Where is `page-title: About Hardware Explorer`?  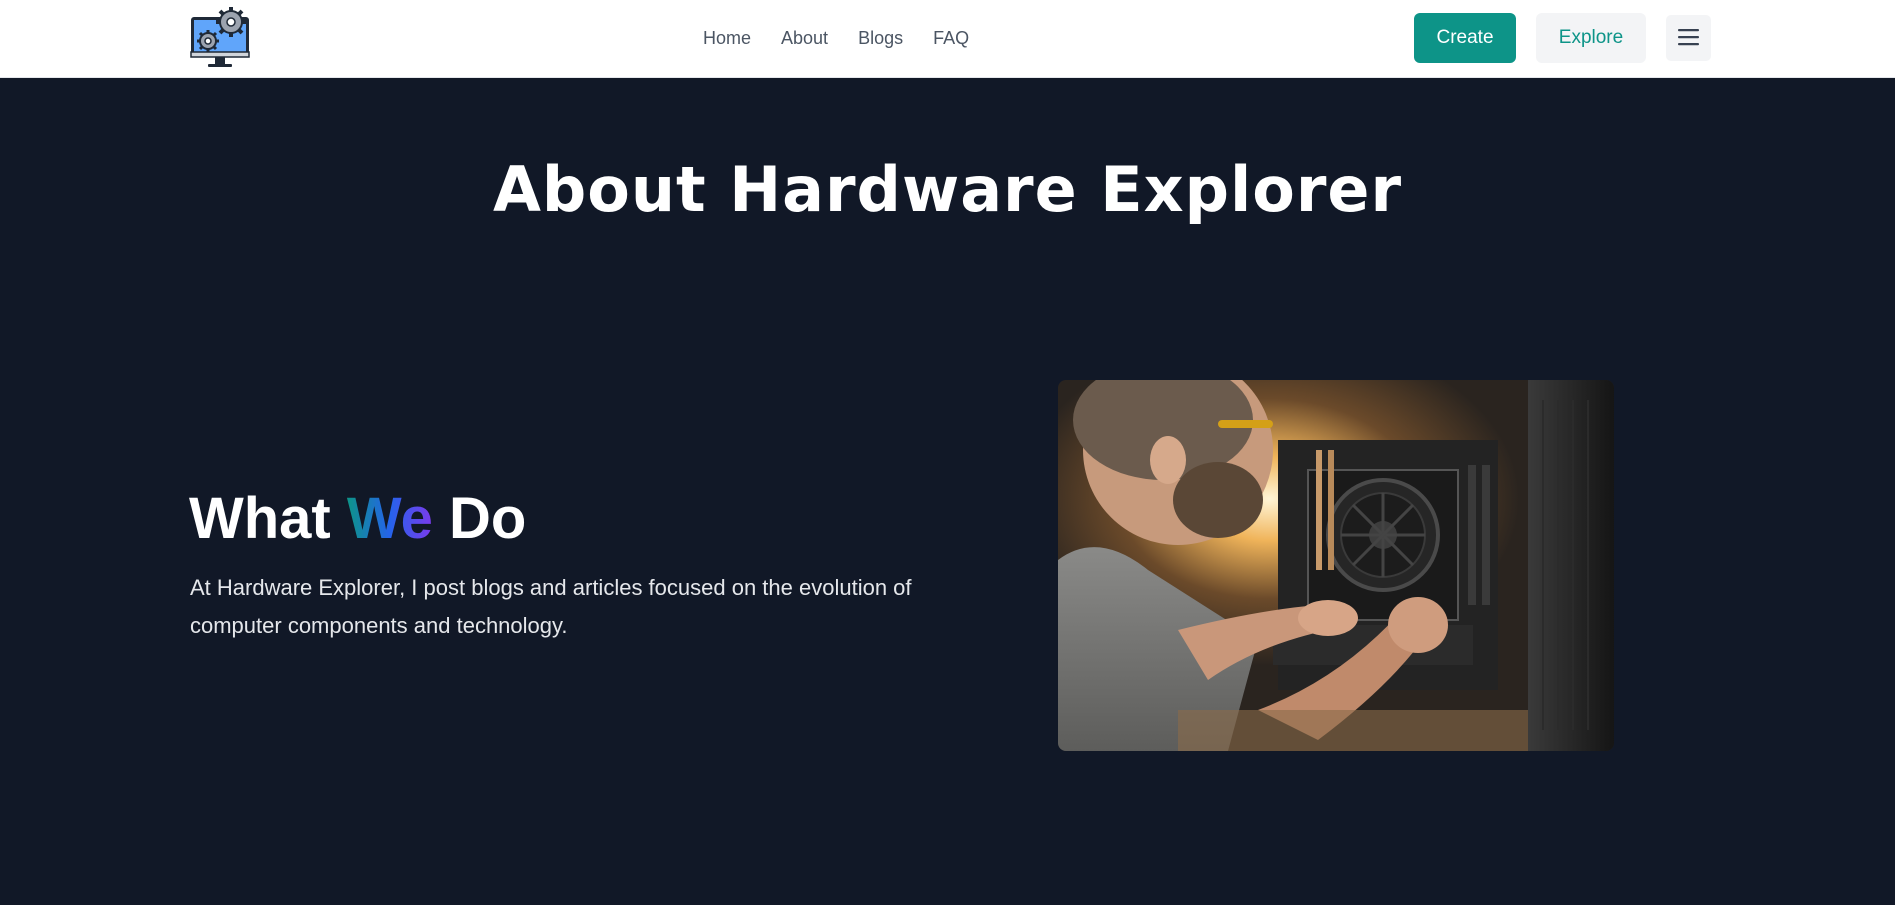
page-title: About Hardware Explorer is located at coordinates (947, 189).